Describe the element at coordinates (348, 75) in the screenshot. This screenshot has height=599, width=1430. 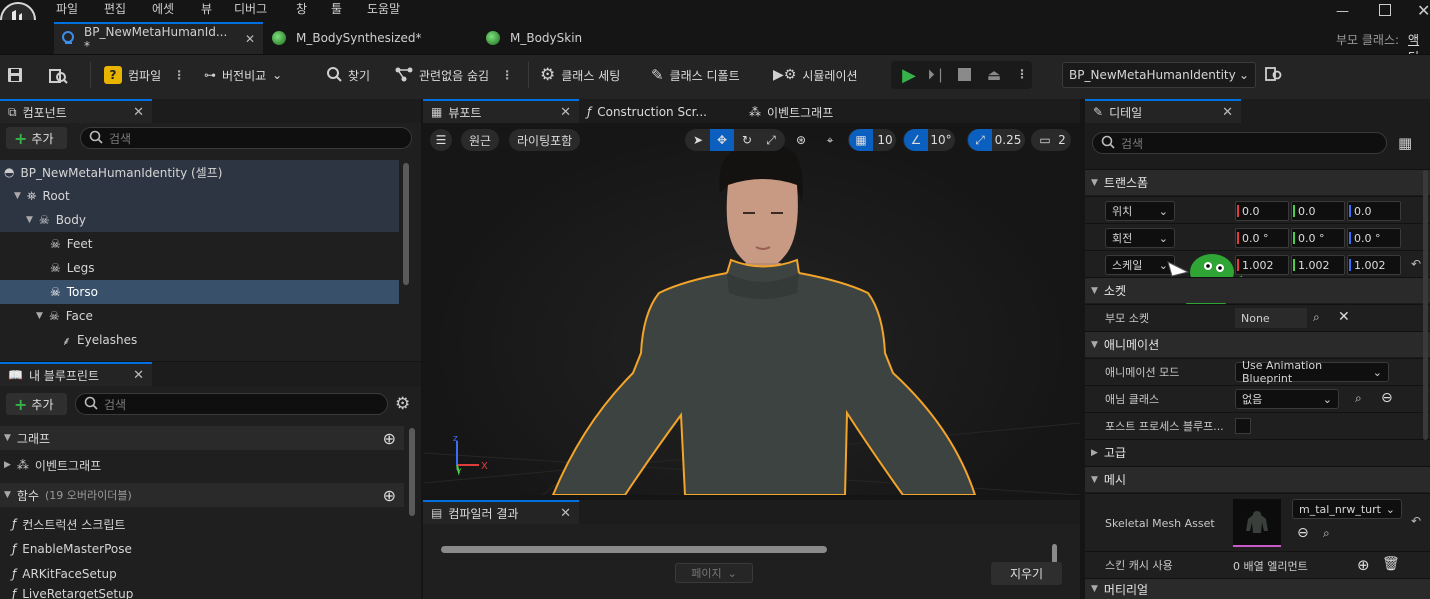
I see `find-button: 찾기` at that location.